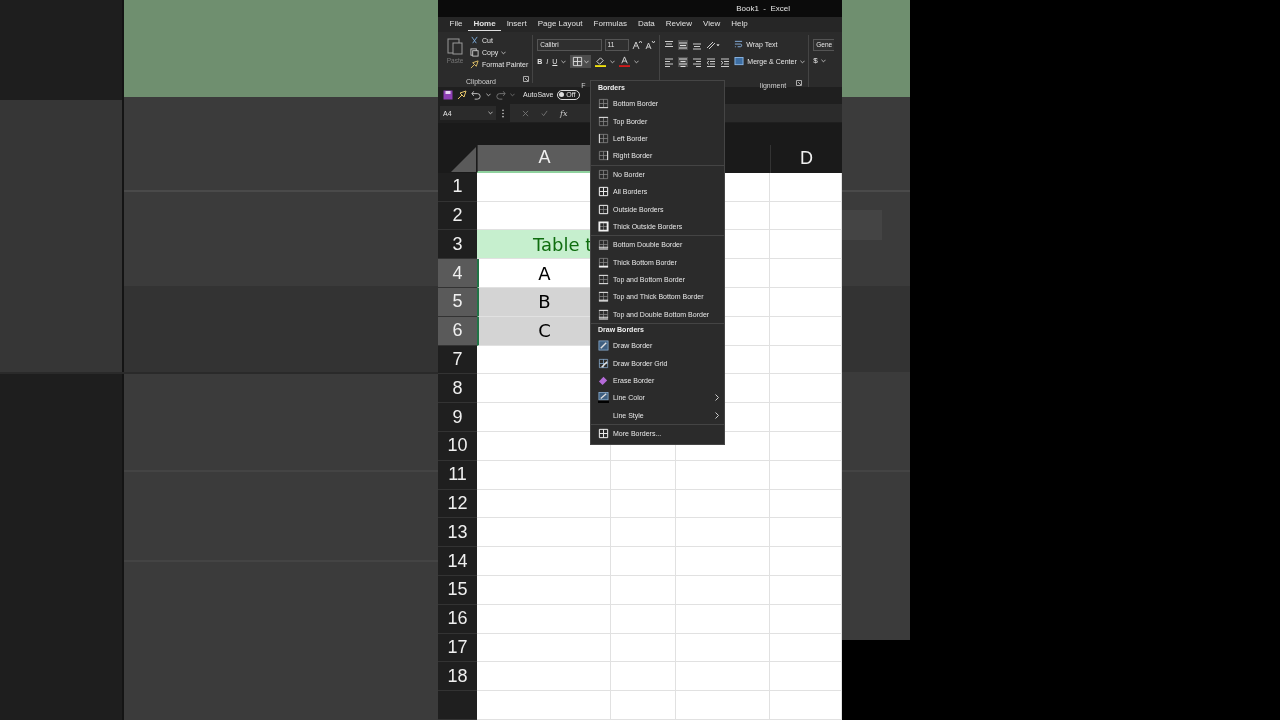 Image resolution: width=1280 pixels, height=720 pixels. Describe the element at coordinates (457, 302) in the screenshot. I see `row-header: 5` at that location.